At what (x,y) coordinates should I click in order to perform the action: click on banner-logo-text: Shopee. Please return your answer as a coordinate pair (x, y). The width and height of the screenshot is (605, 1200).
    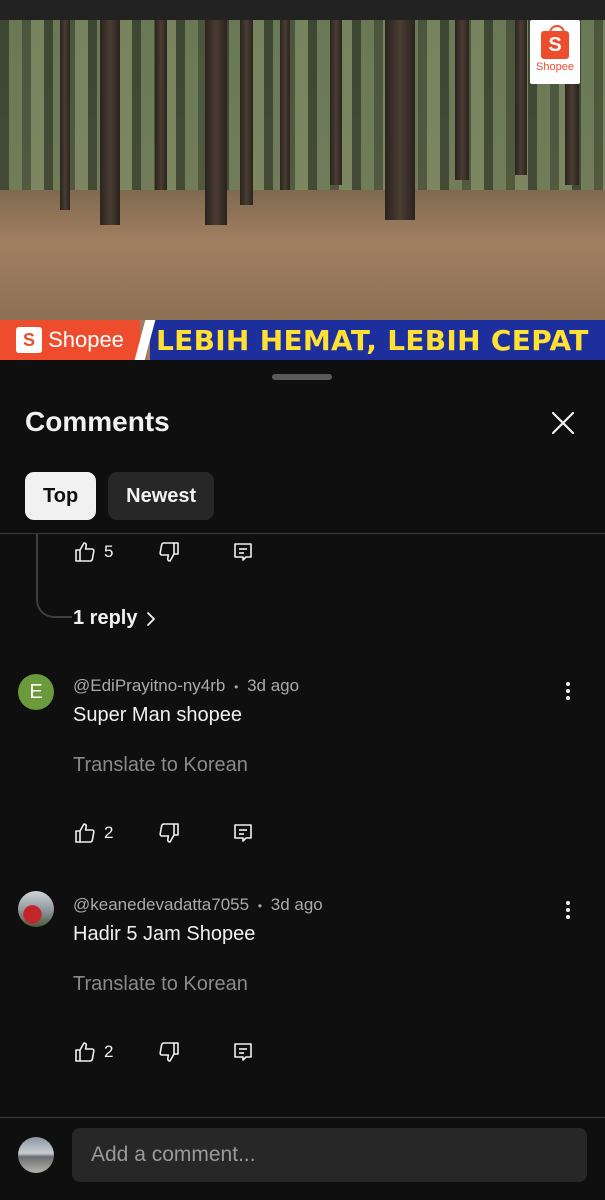
    Looking at the image, I should click on (86, 339).